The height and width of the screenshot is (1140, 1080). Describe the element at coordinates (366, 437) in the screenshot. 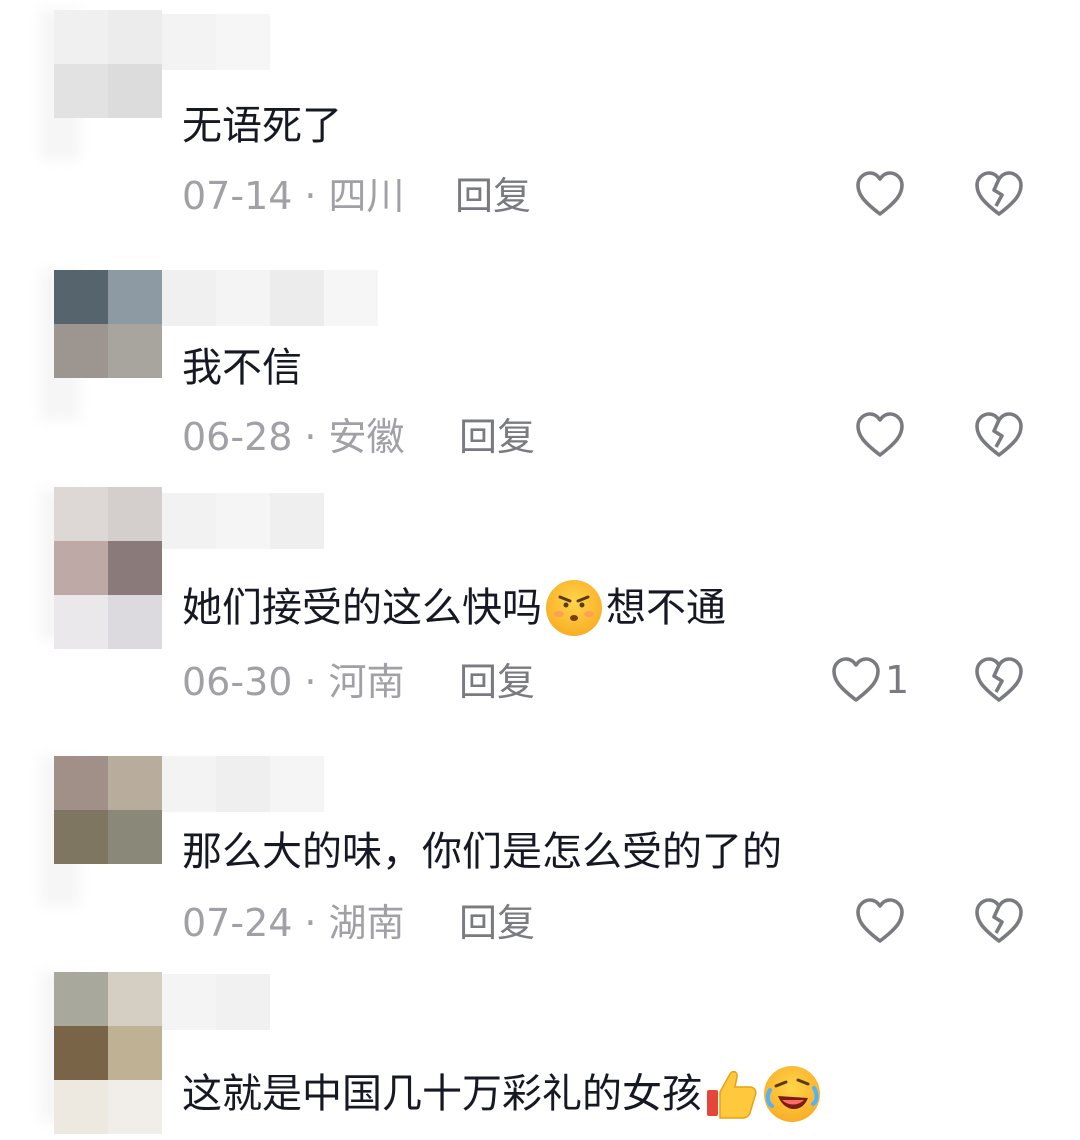

I see `comment-location: 安徽` at that location.